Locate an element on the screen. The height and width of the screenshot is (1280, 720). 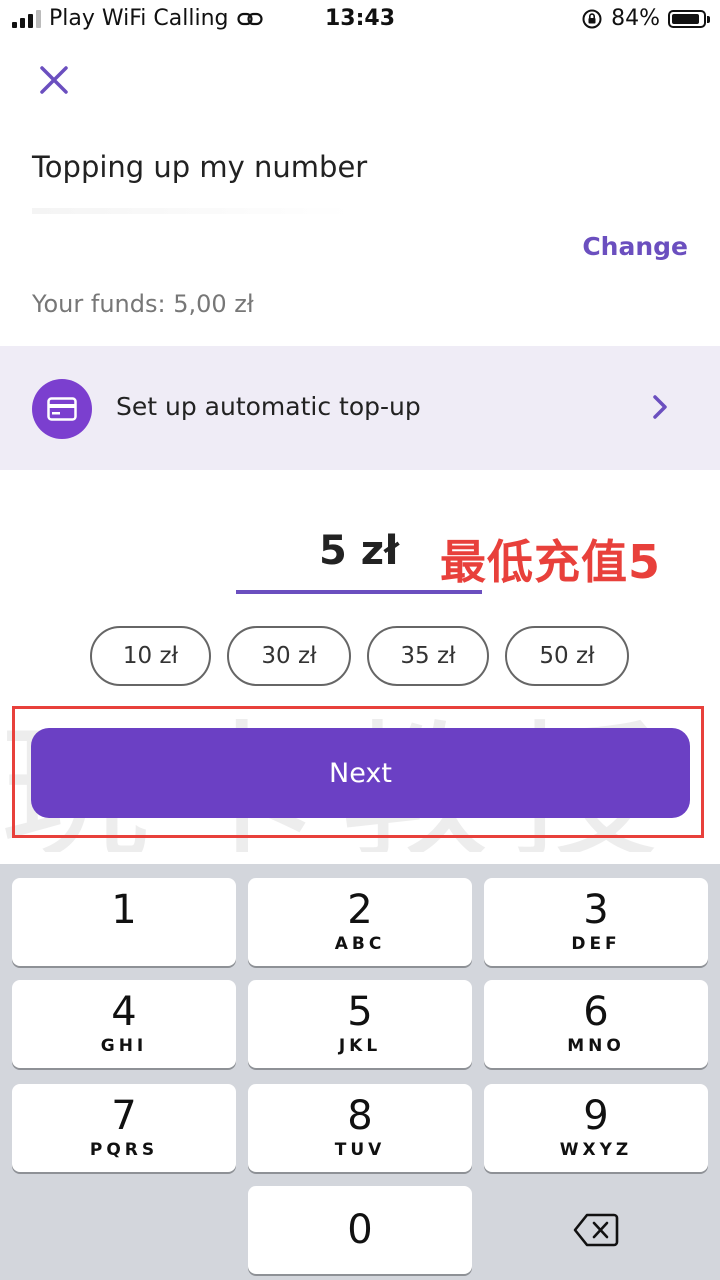
delete-key is located at coordinates (596, 1230).